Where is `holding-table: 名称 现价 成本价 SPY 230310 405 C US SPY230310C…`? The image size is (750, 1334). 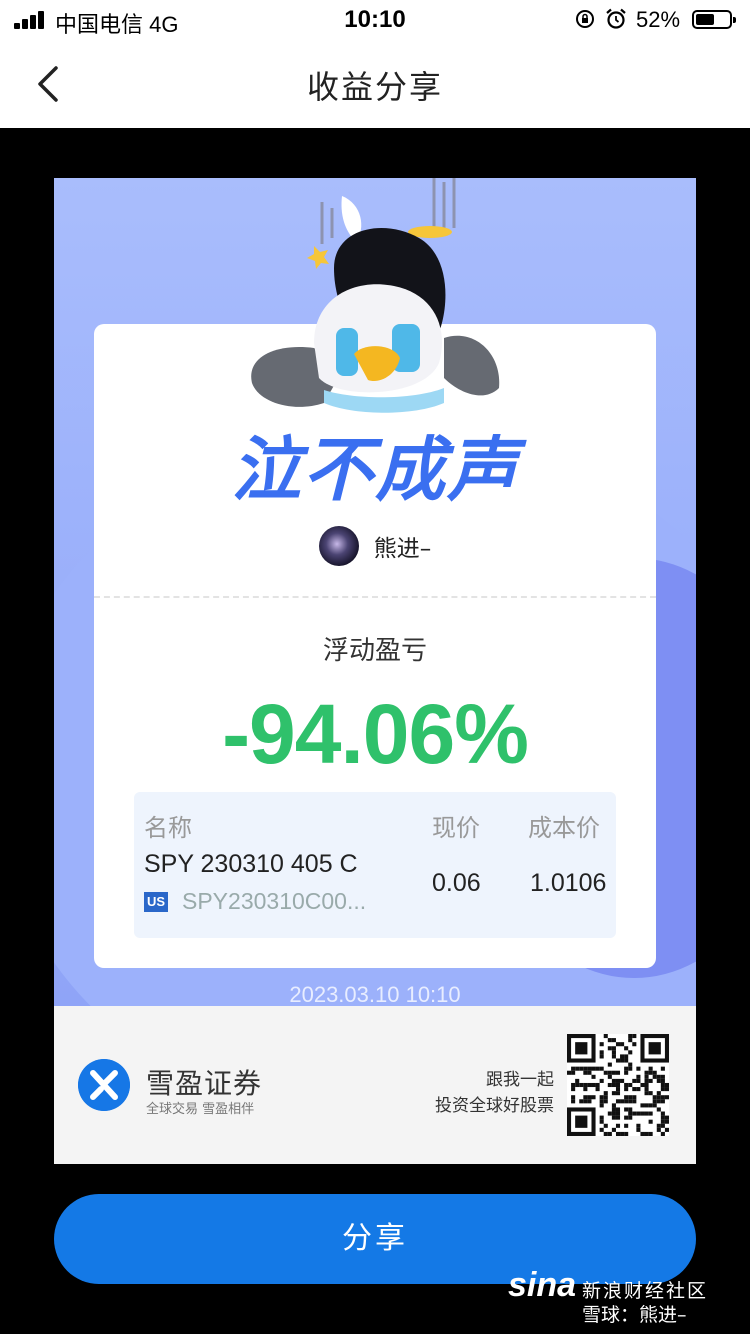
holding-table: 名称 现价 成本价 SPY 230310 405 C US SPY230310C… is located at coordinates (375, 865).